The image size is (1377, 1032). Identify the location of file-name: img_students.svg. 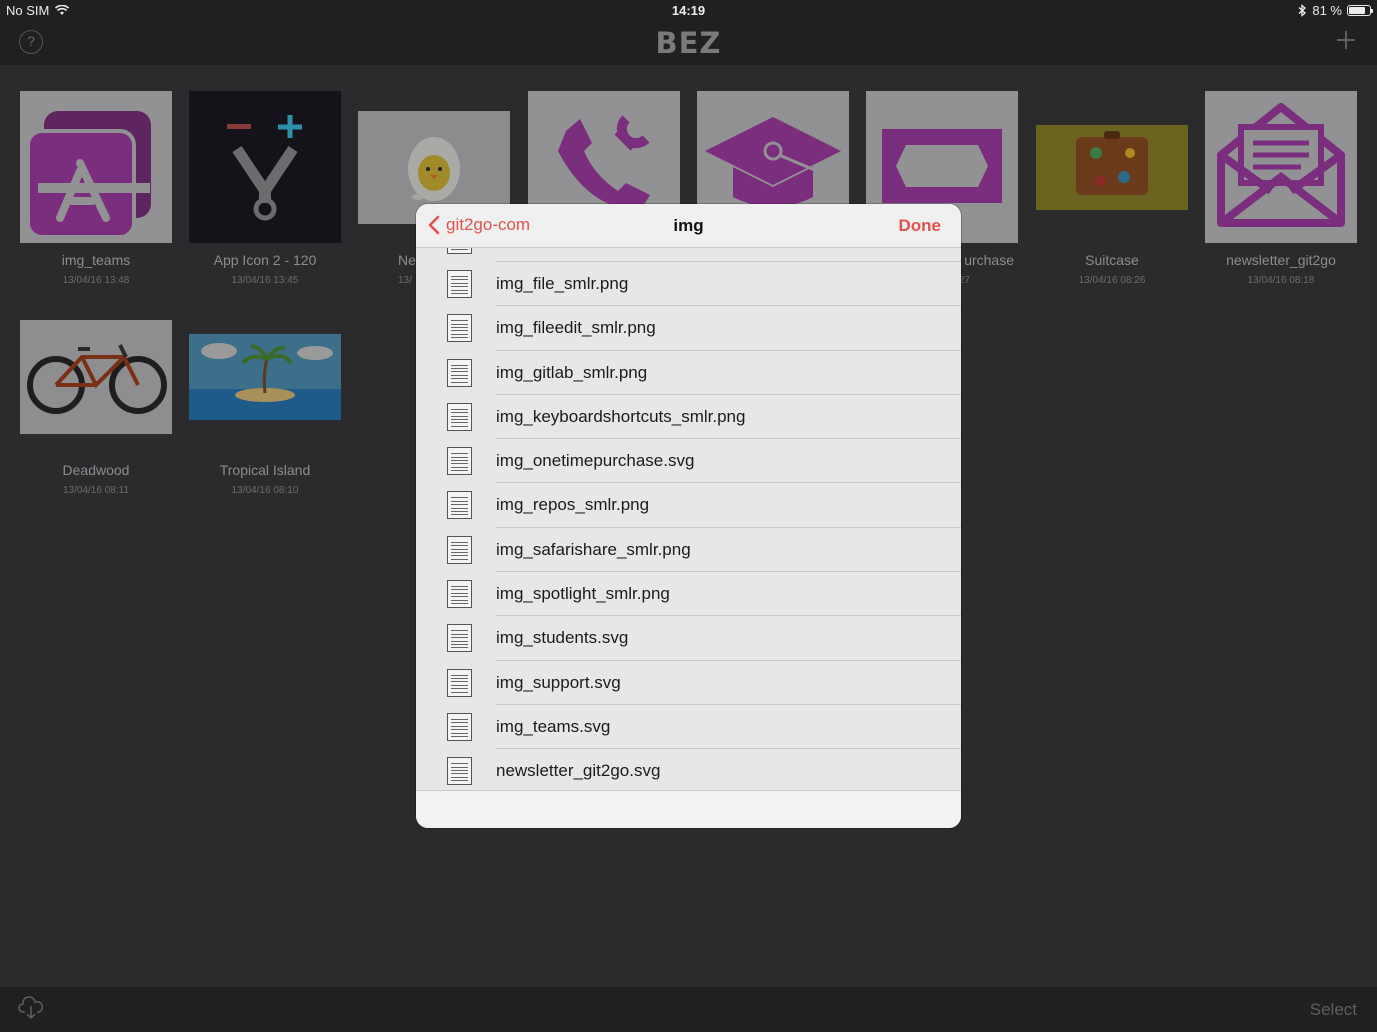
(562, 638).